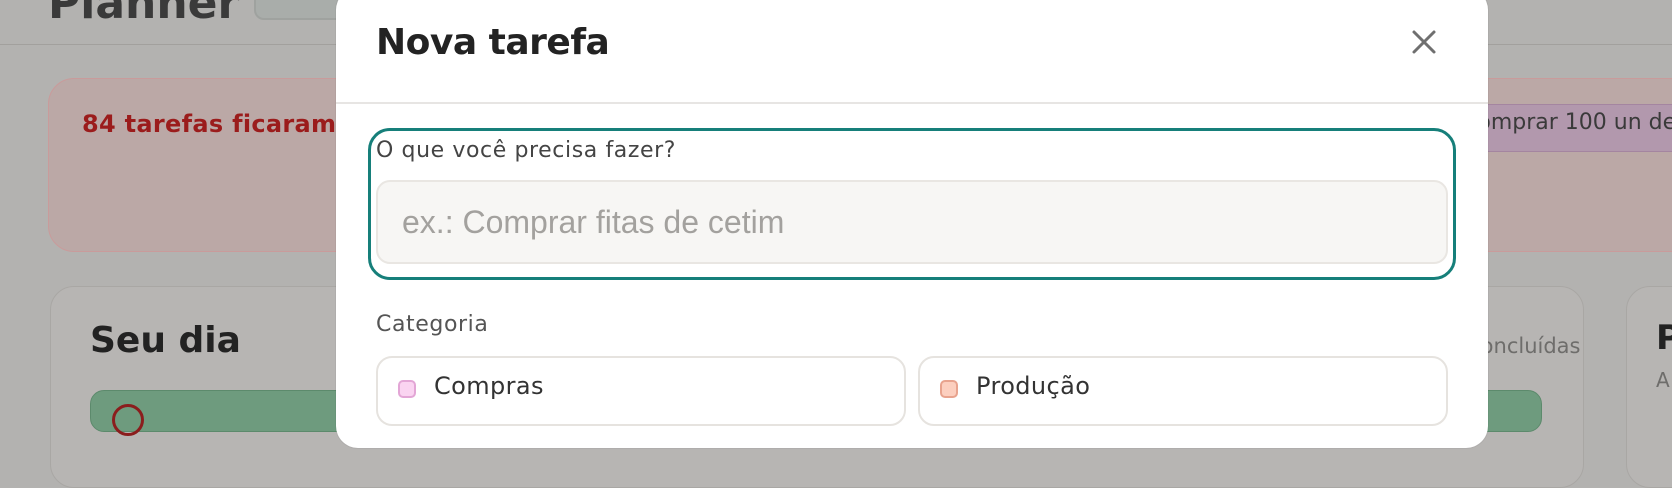 This screenshot has width=1672, height=488. What do you see at coordinates (1567, 122) in the screenshot?
I see `overdue-task-chip-text: Comprar 100 un de` at bounding box center [1567, 122].